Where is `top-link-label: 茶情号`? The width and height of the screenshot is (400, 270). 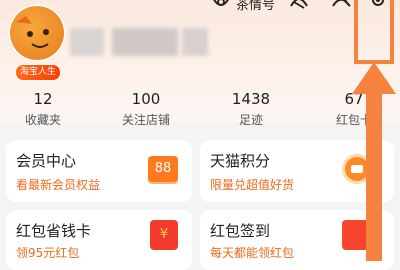
top-link-label: 茶情号 is located at coordinates (255, 6).